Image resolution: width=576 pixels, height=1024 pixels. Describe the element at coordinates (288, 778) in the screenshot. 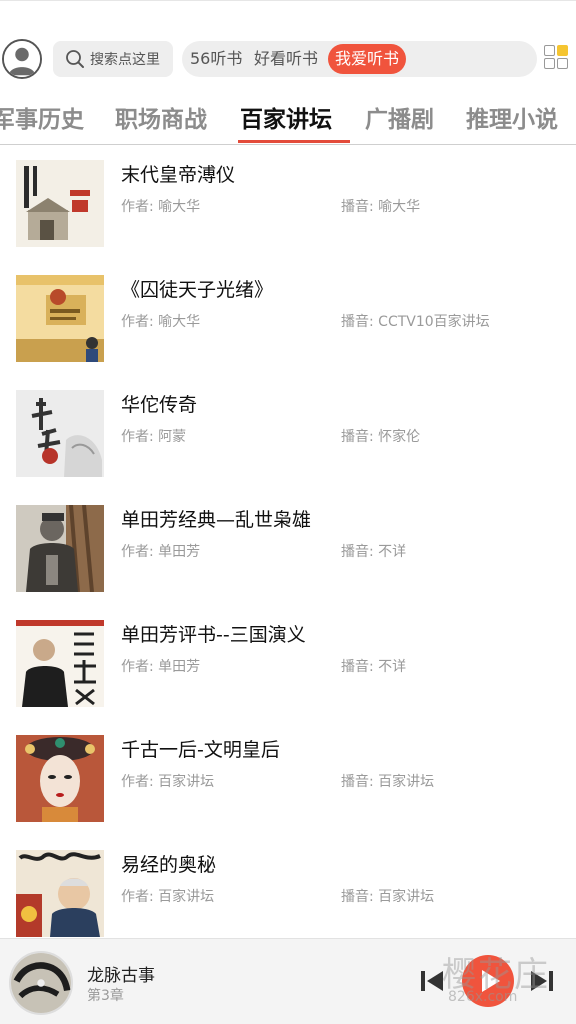

I see `list-item: 千古一后-文明皇后 作者: 百家讲坛 播音: 百家讲坛` at that location.